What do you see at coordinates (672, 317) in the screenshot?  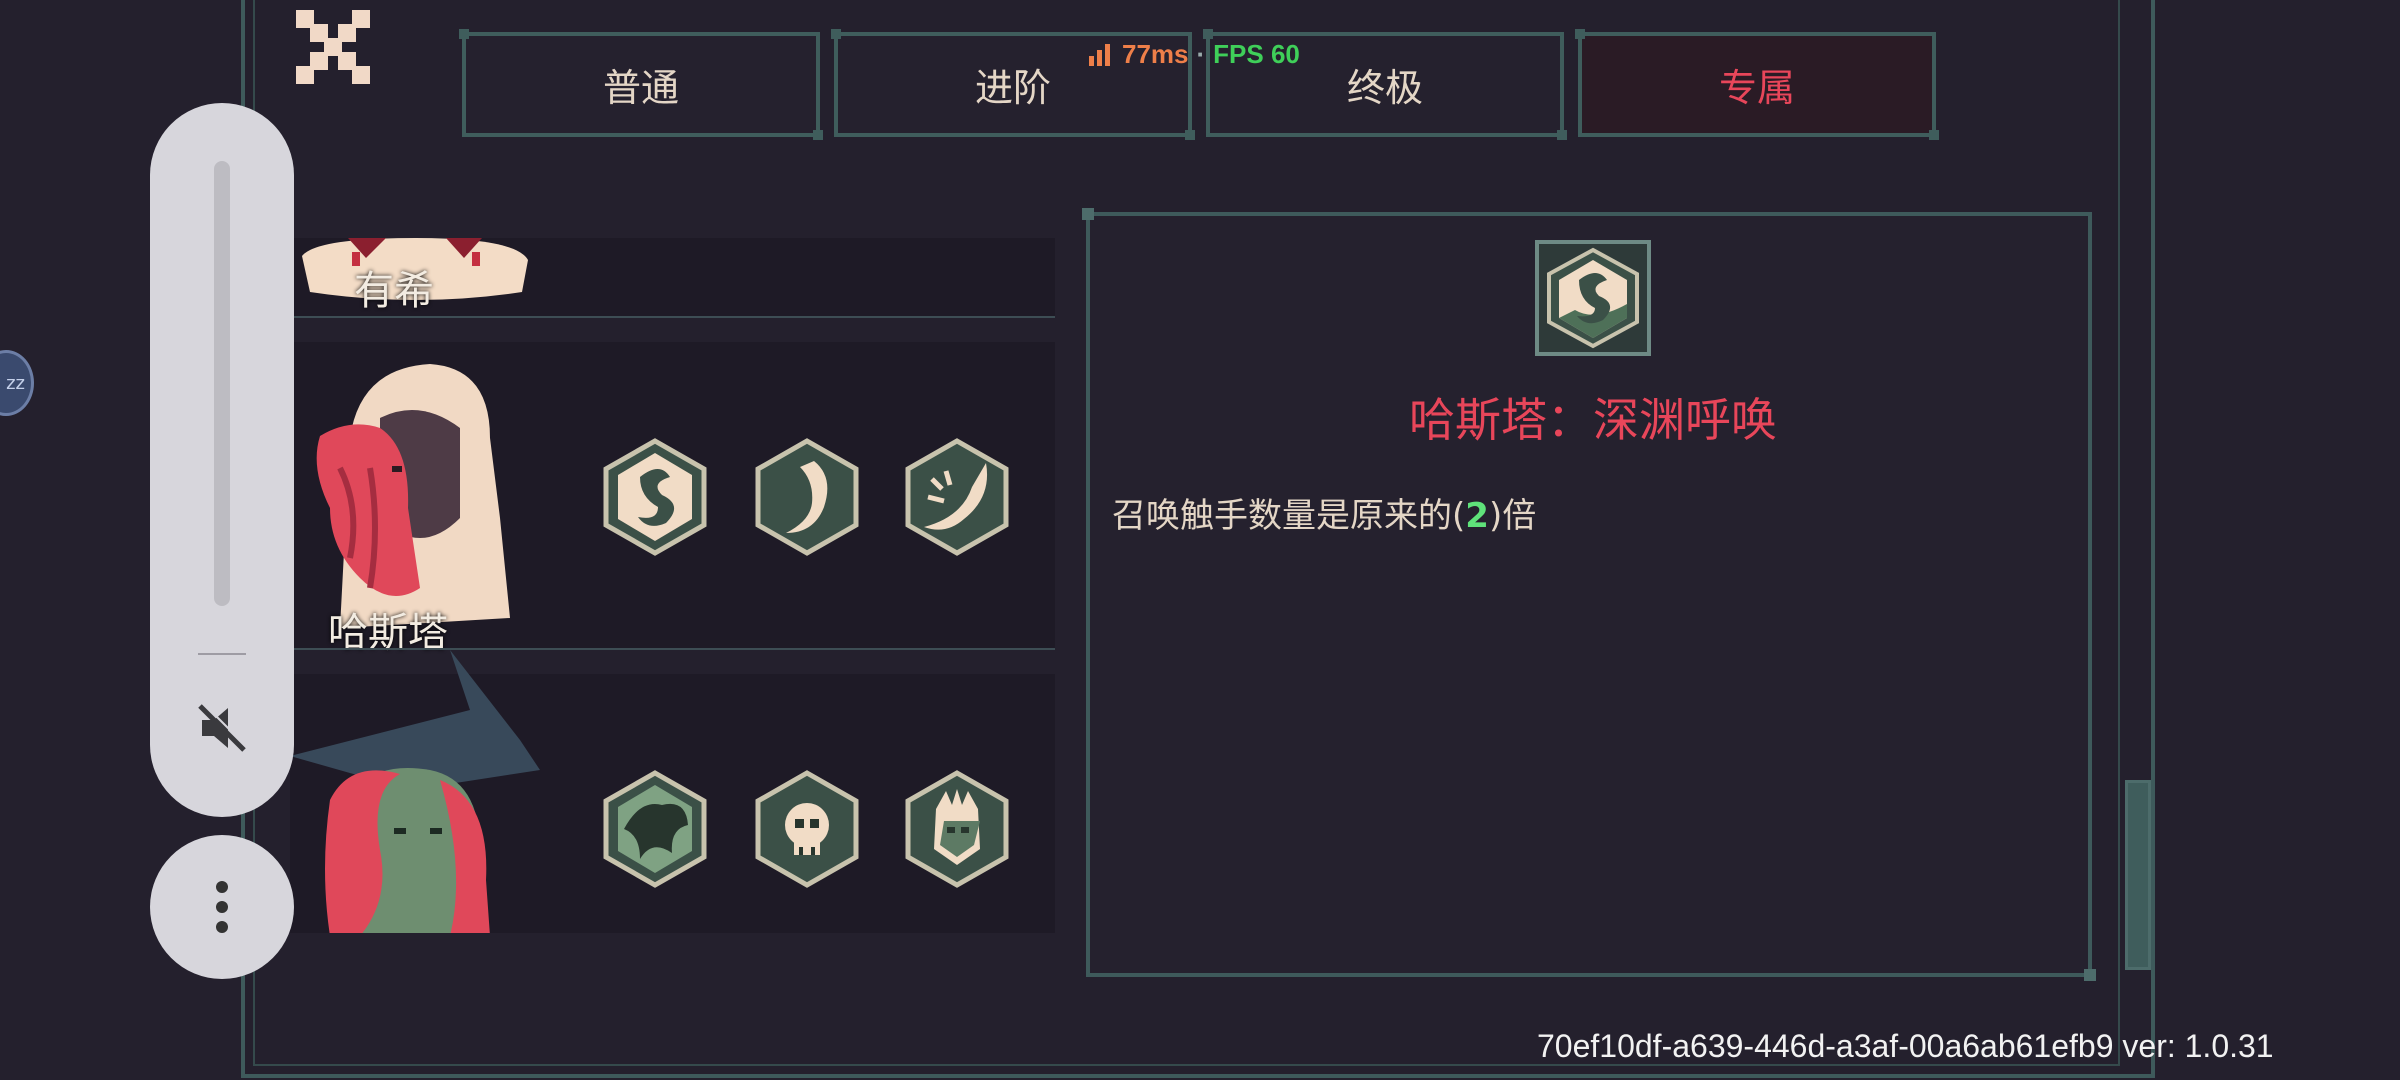 I see `row-divider` at bounding box center [672, 317].